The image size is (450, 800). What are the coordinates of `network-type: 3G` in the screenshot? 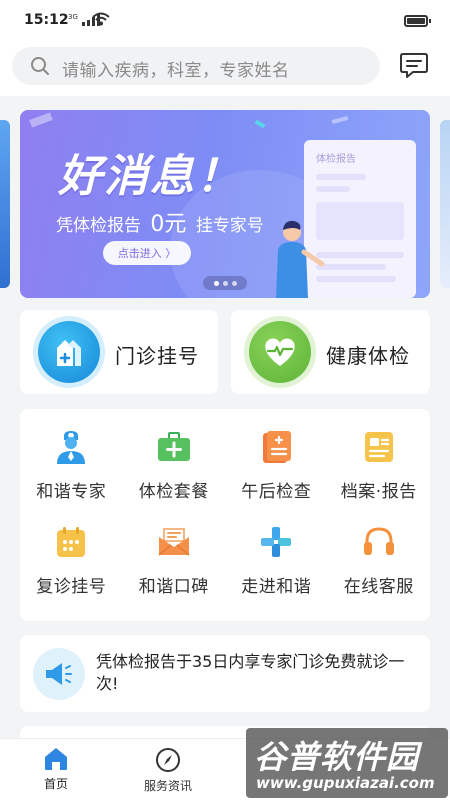 It's located at (73, 17).